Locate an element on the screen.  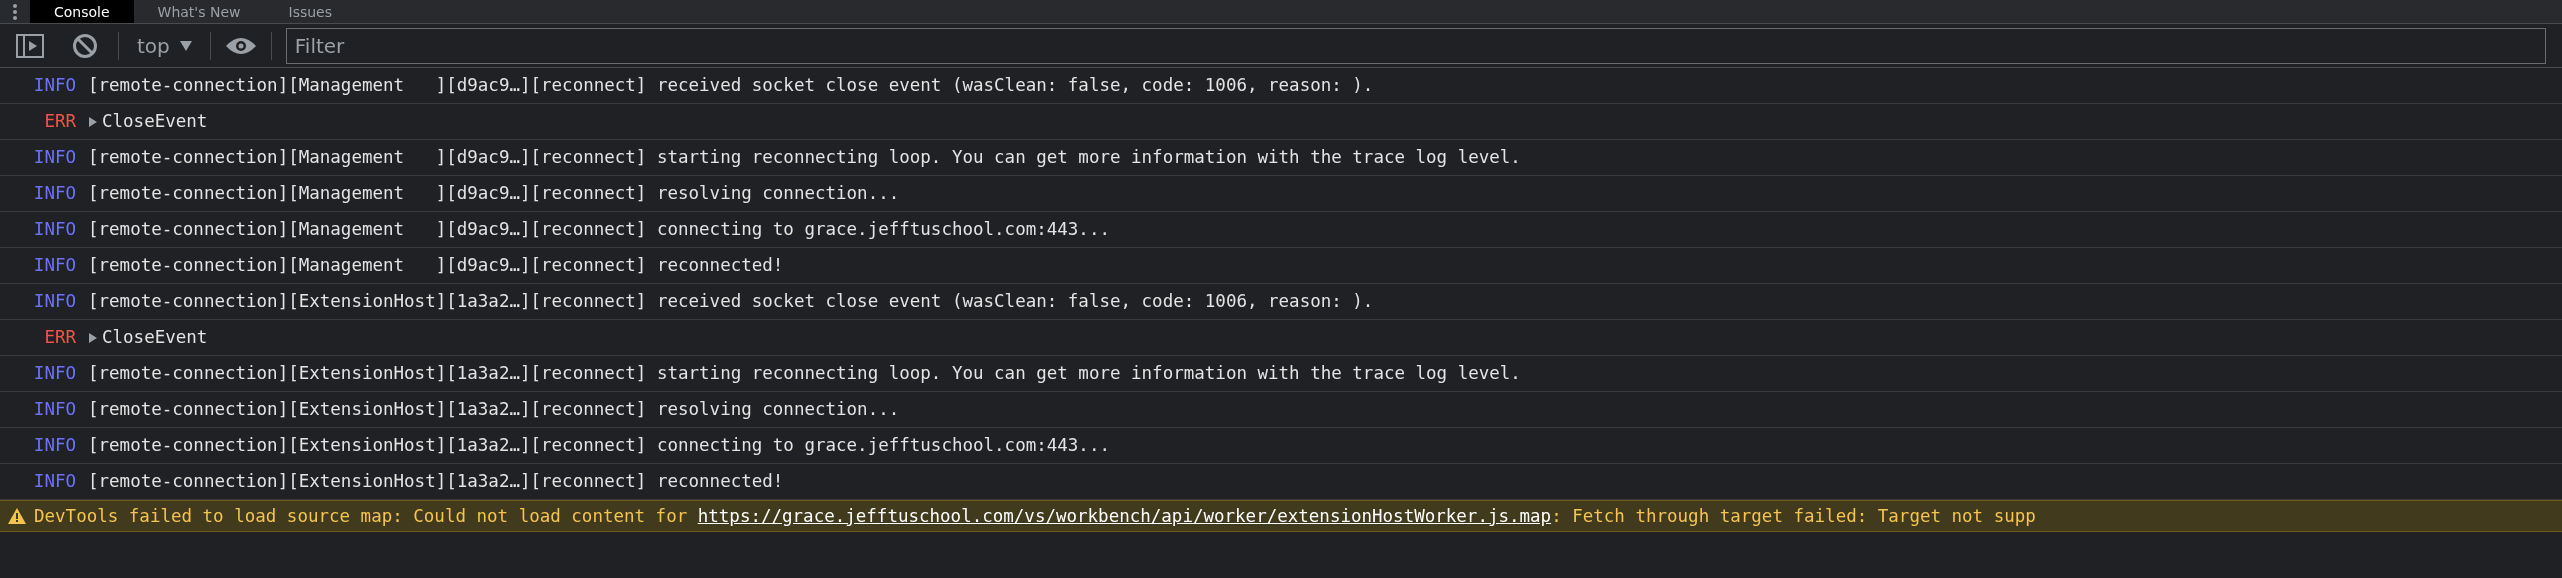
source-map-link: https://grace.jefftuschool.com/vs/workbench/api/worker/extensionHostWorker.js.map is located at coordinates (1124, 516).